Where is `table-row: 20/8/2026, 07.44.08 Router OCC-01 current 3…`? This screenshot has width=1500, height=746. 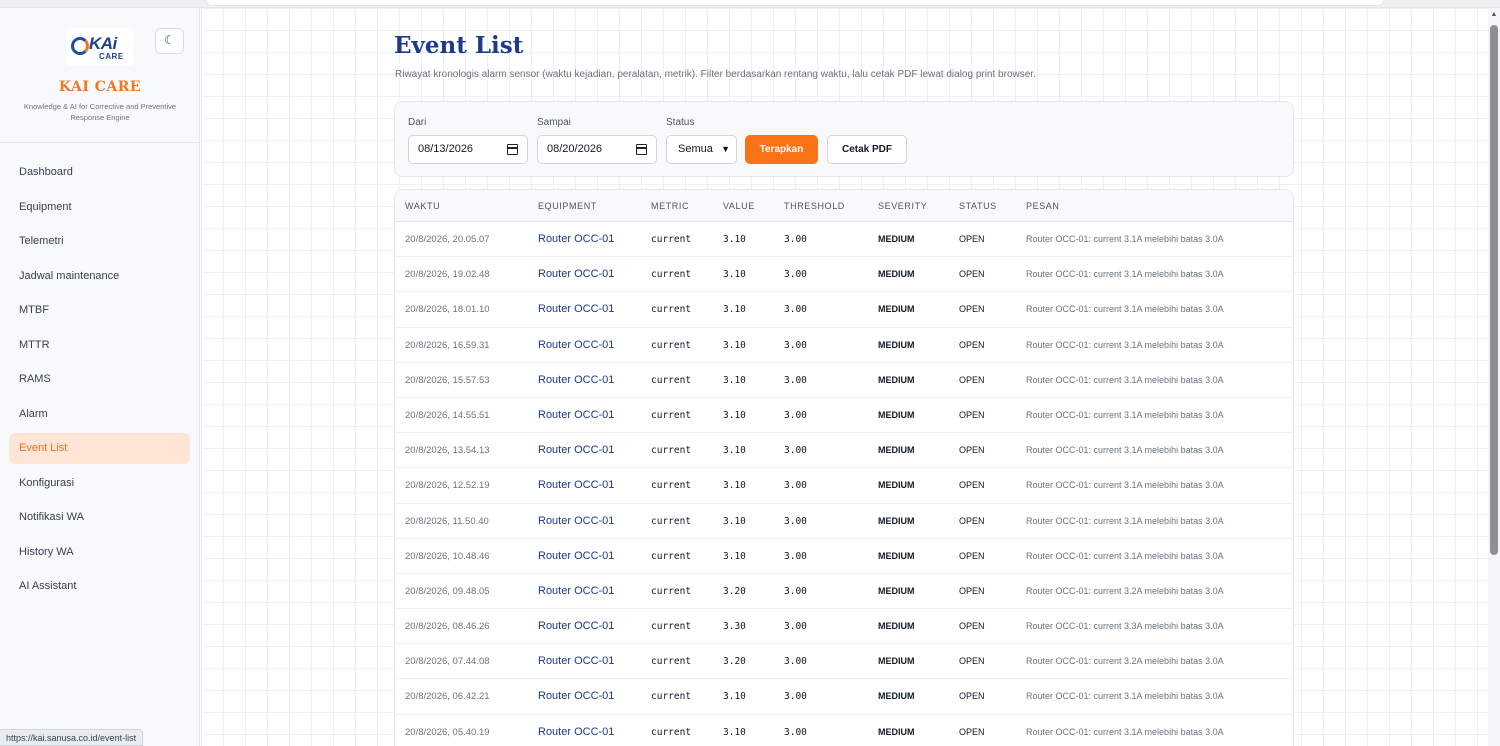
table-row: 20/8/2026, 07.44.08 Router OCC-01 current 3… is located at coordinates (844, 662).